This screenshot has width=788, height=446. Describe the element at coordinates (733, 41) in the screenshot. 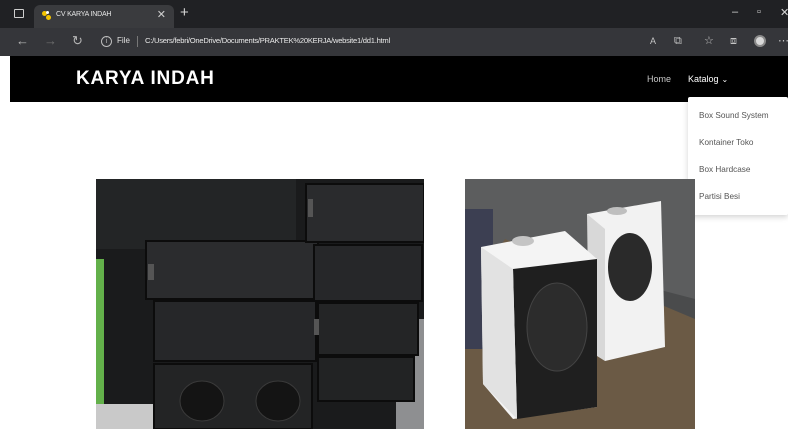

I see `collections-icon: ⧈` at that location.